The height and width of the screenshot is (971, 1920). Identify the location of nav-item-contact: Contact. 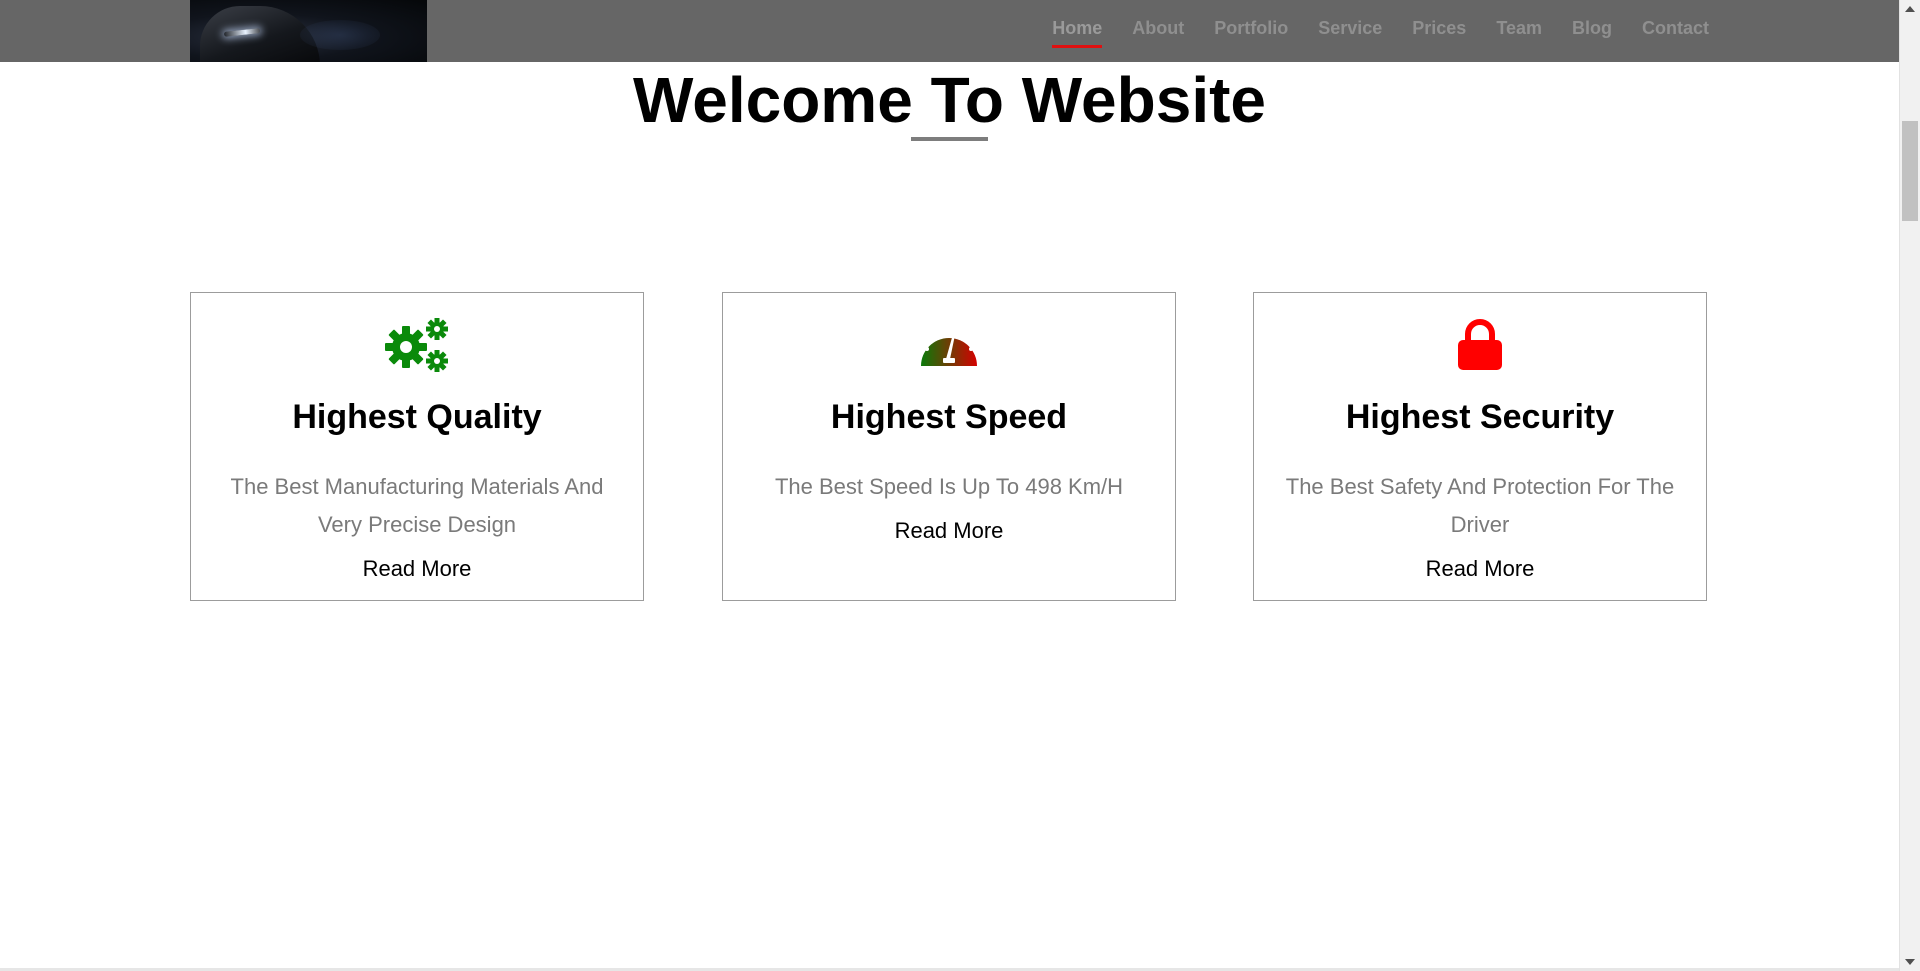
(1675, 28).